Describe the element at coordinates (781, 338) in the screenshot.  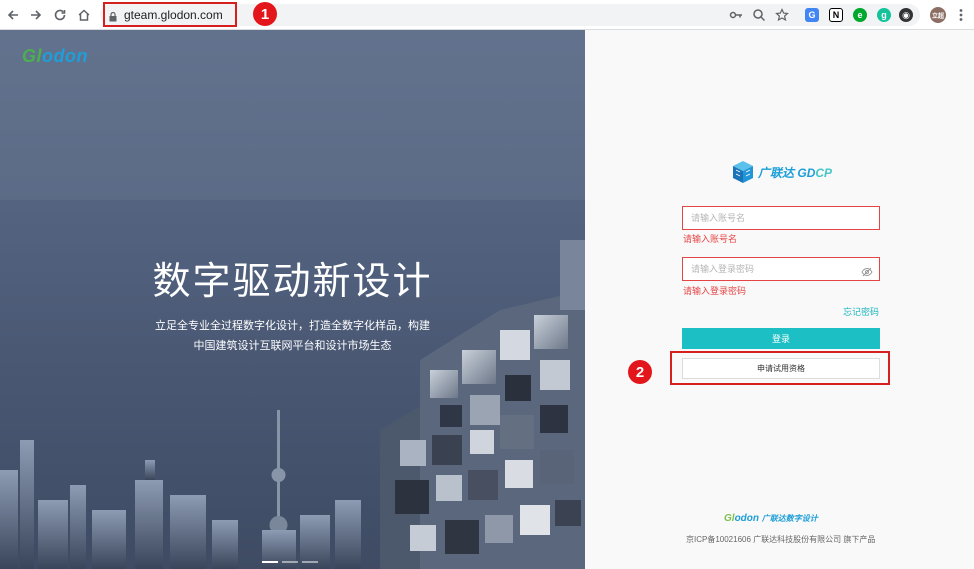
I see `login-button: 登录` at that location.